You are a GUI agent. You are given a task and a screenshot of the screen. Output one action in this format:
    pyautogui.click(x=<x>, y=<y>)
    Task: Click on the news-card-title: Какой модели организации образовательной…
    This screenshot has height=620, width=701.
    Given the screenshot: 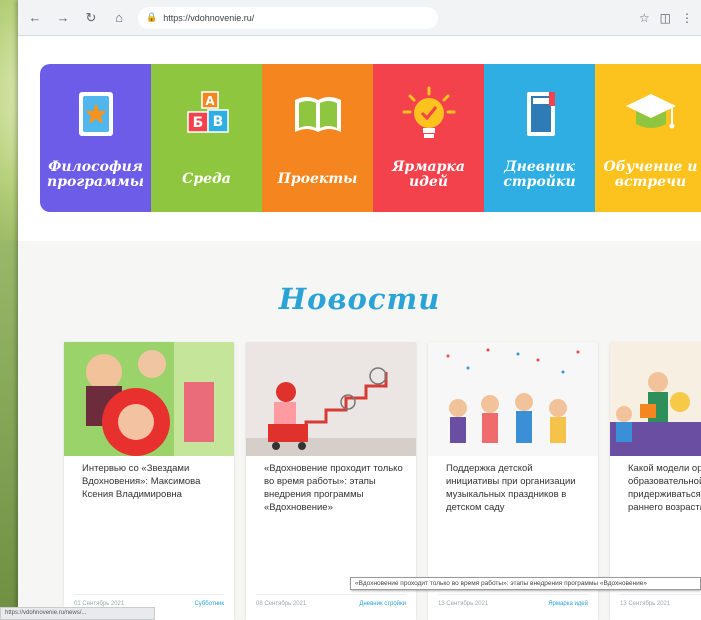 What is the action you would take?
    pyautogui.click(x=664, y=488)
    